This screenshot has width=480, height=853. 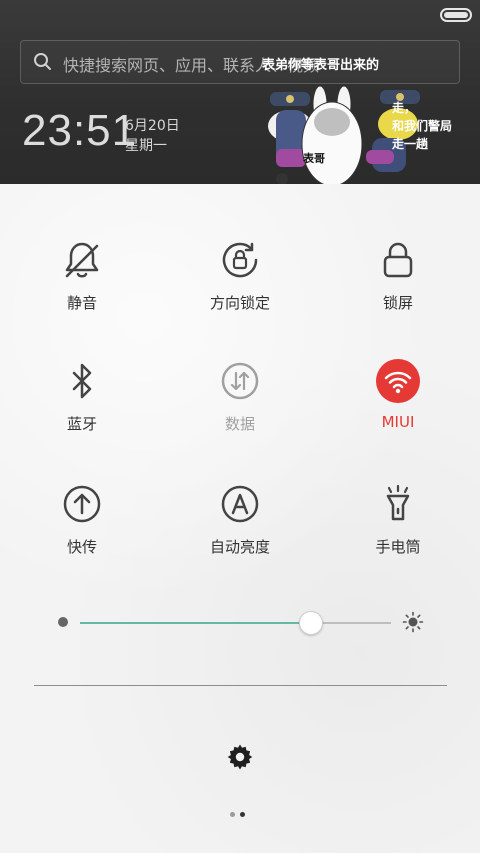 What do you see at coordinates (398, 381) in the screenshot?
I see `wifi-icon` at bounding box center [398, 381].